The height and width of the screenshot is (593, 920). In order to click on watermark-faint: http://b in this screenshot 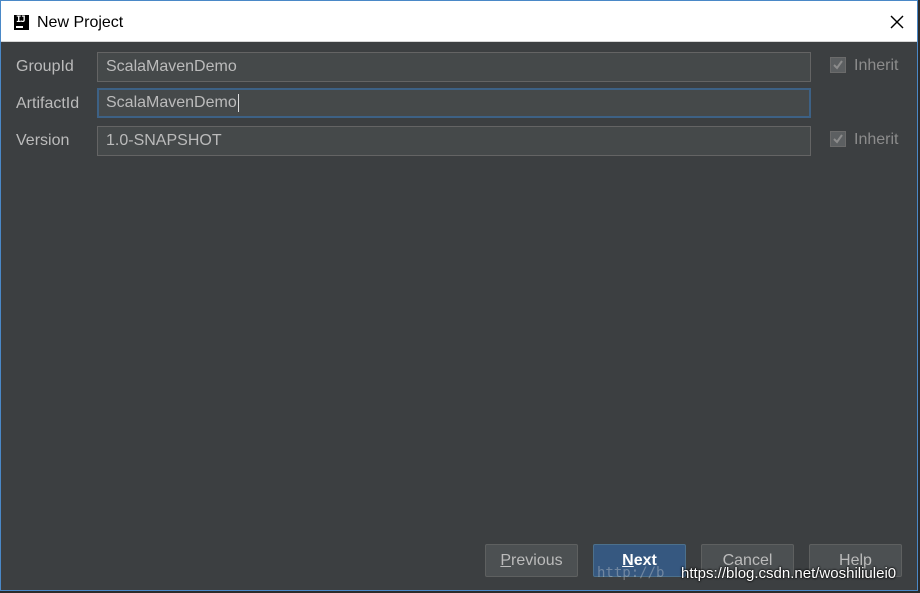, I will do `click(631, 573)`.